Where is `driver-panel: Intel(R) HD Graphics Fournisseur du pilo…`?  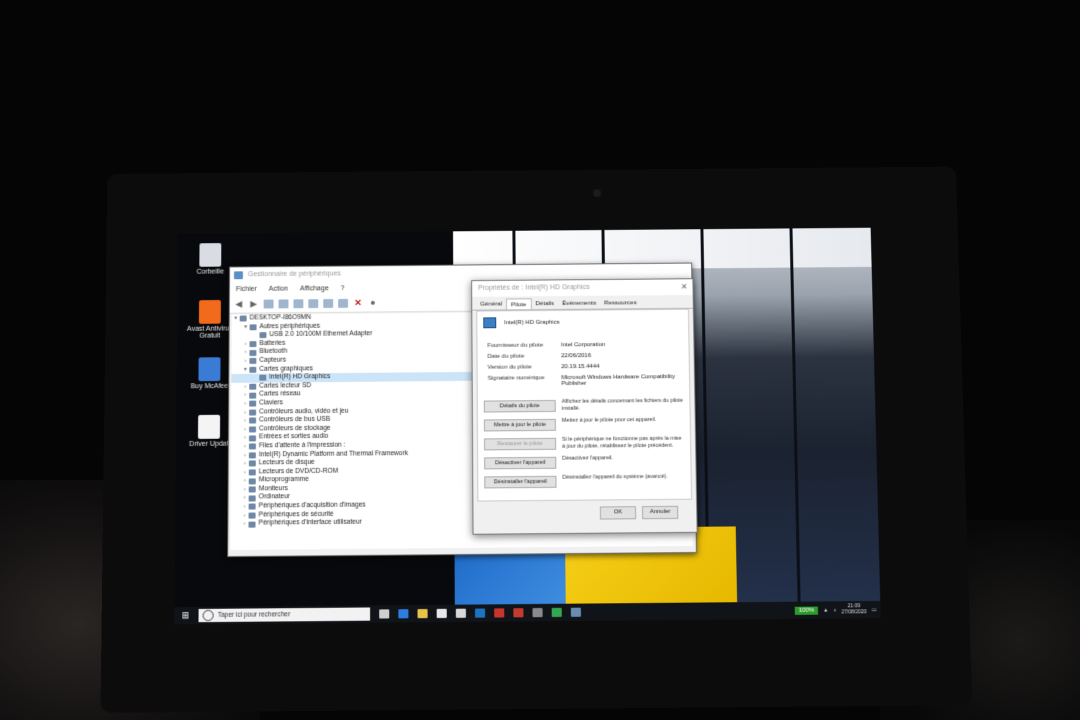
driver-panel: Intel(R) HD Graphics Fournisseur du pilo… is located at coordinates (584, 405).